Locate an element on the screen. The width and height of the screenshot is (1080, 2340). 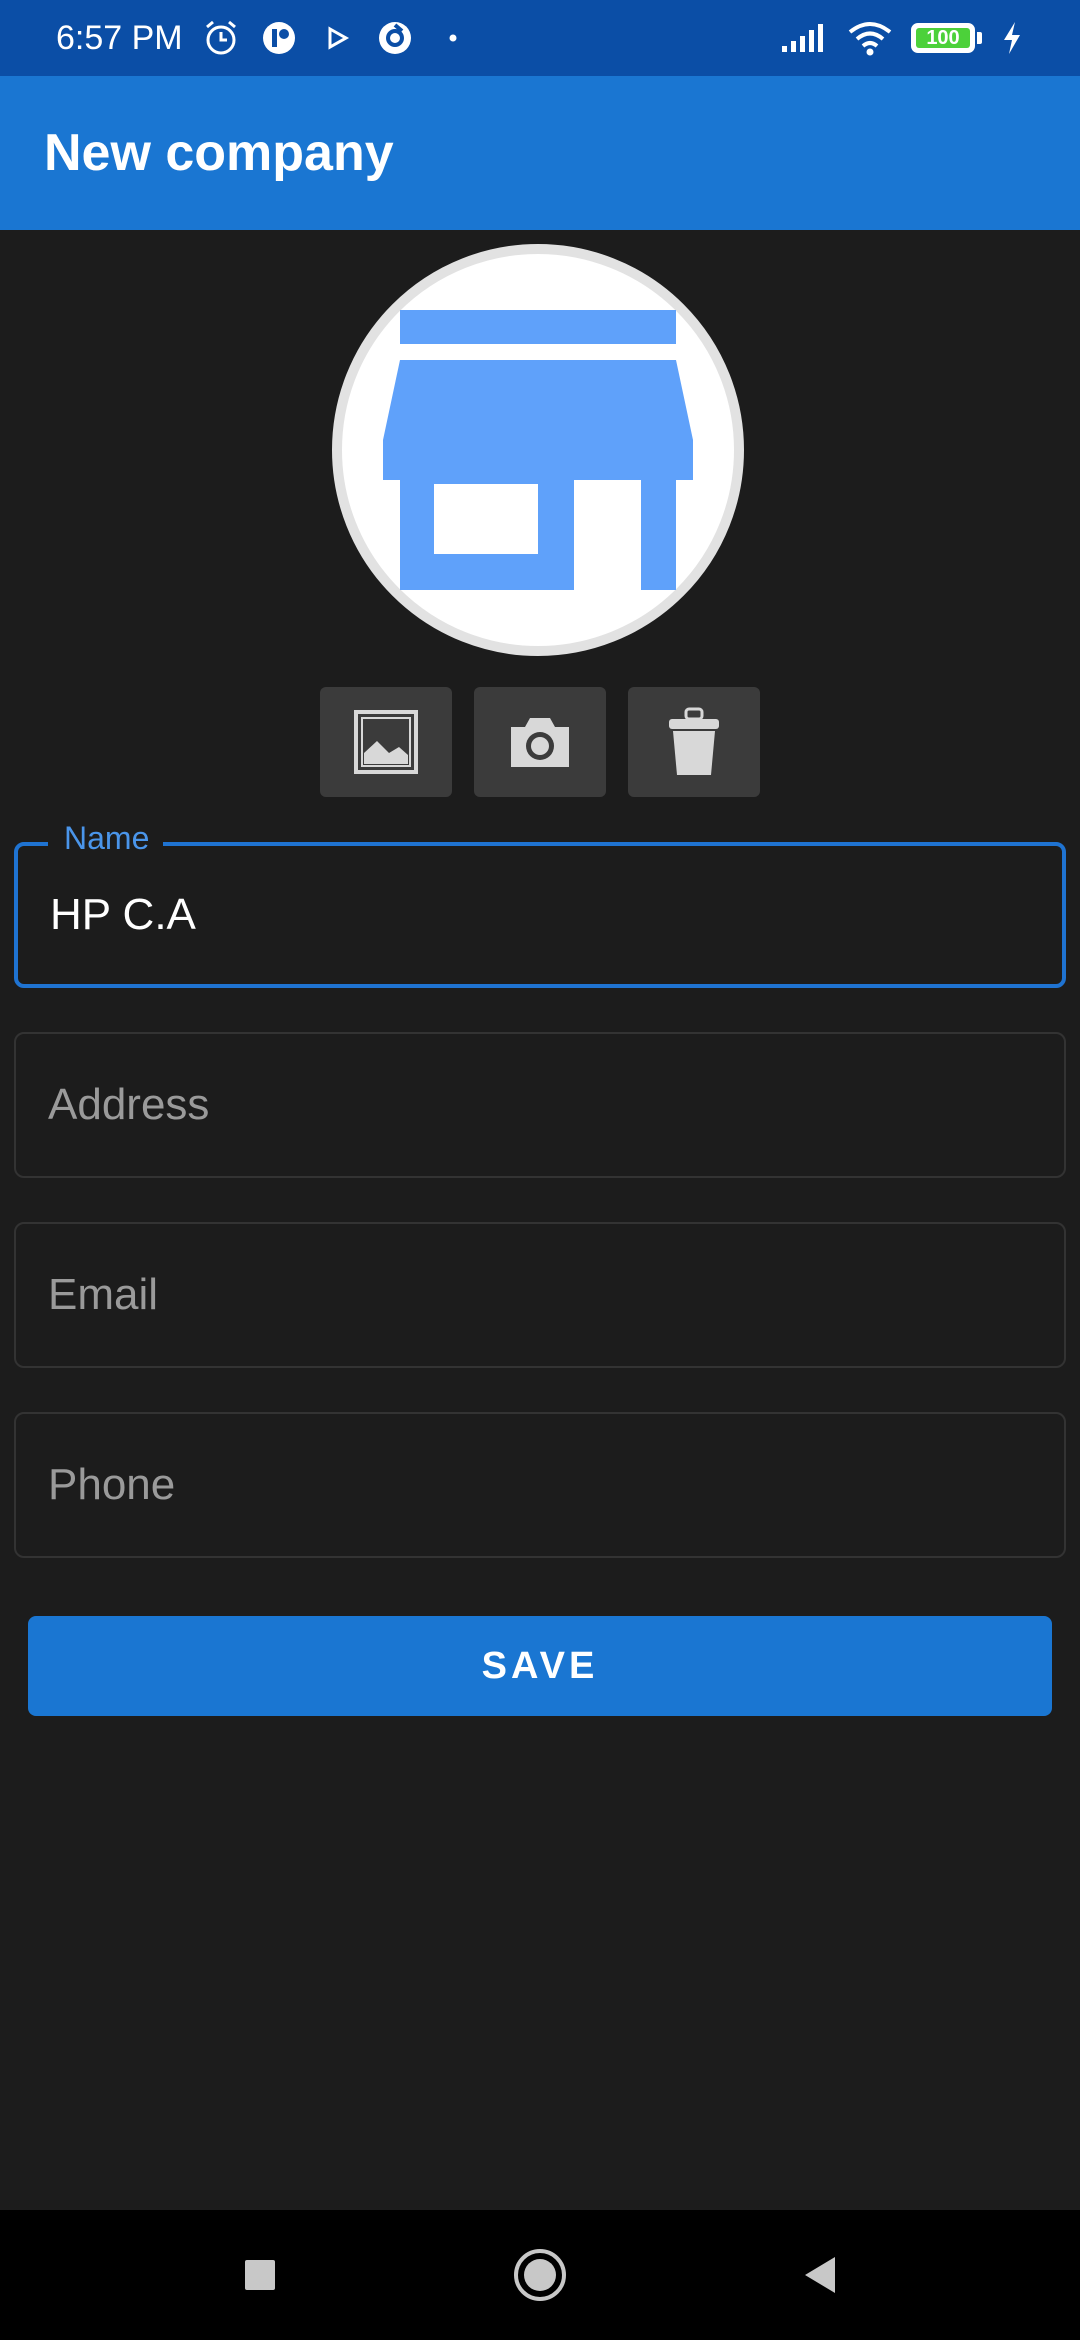
company-avatar is located at coordinates (538, 450).